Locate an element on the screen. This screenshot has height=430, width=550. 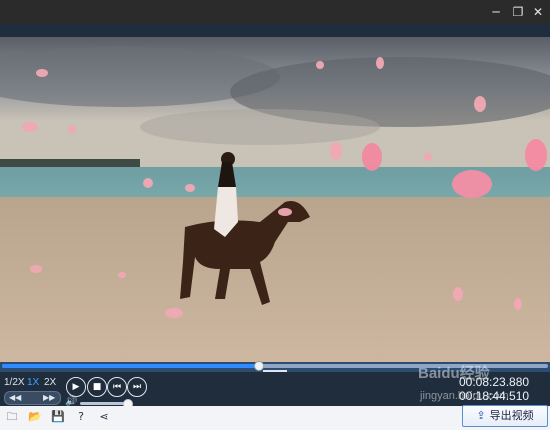
export-video-button: ⇪ 导出视频 is located at coordinates (505, 416).